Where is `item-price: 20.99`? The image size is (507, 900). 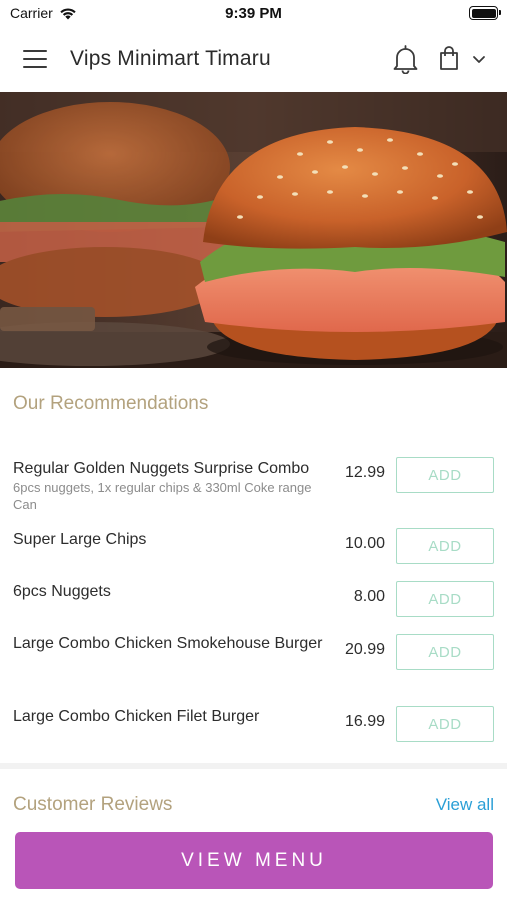
item-price: 20.99 is located at coordinates (364, 649).